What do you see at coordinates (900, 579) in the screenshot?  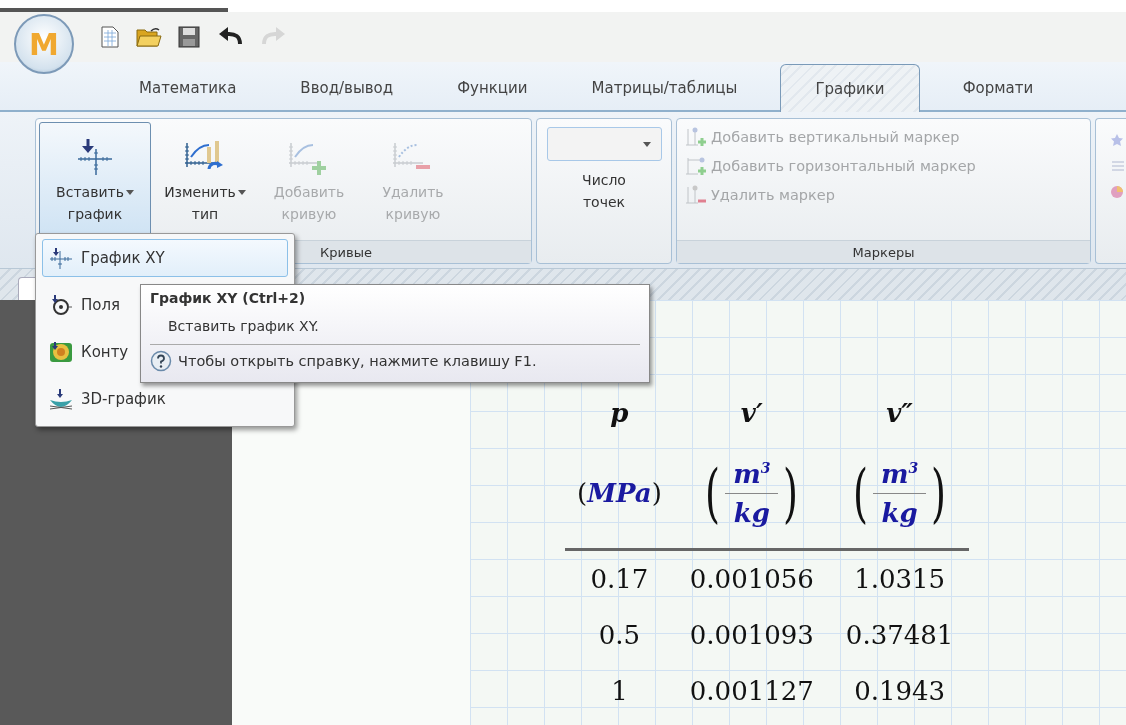 I see `table-value: 1.0315` at bounding box center [900, 579].